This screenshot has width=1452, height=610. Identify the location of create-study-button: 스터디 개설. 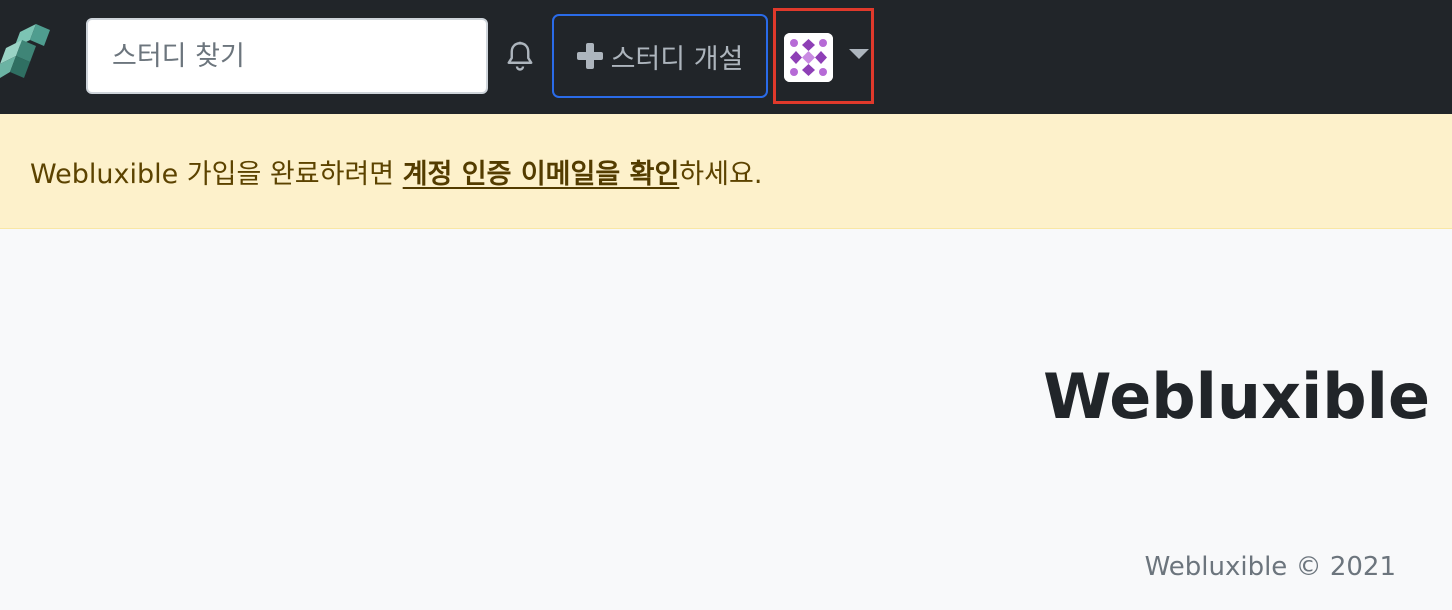
(660, 56).